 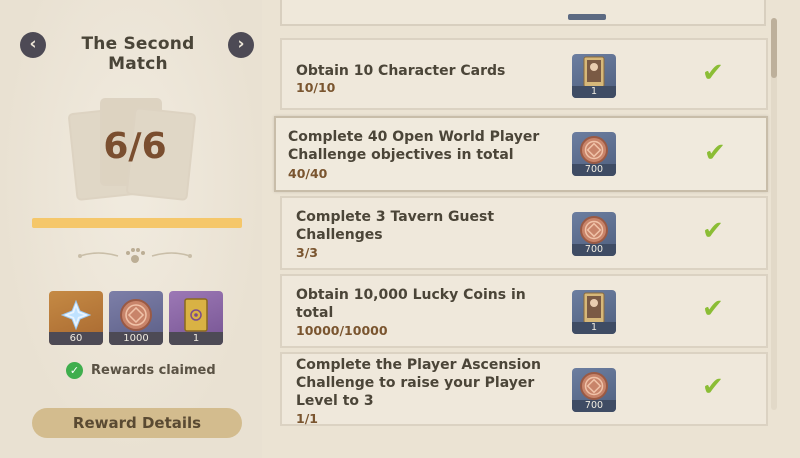 What do you see at coordinates (137, 423) in the screenshot?
I see `reward-details-button: Reward Details` at bounding box center [137, 423].